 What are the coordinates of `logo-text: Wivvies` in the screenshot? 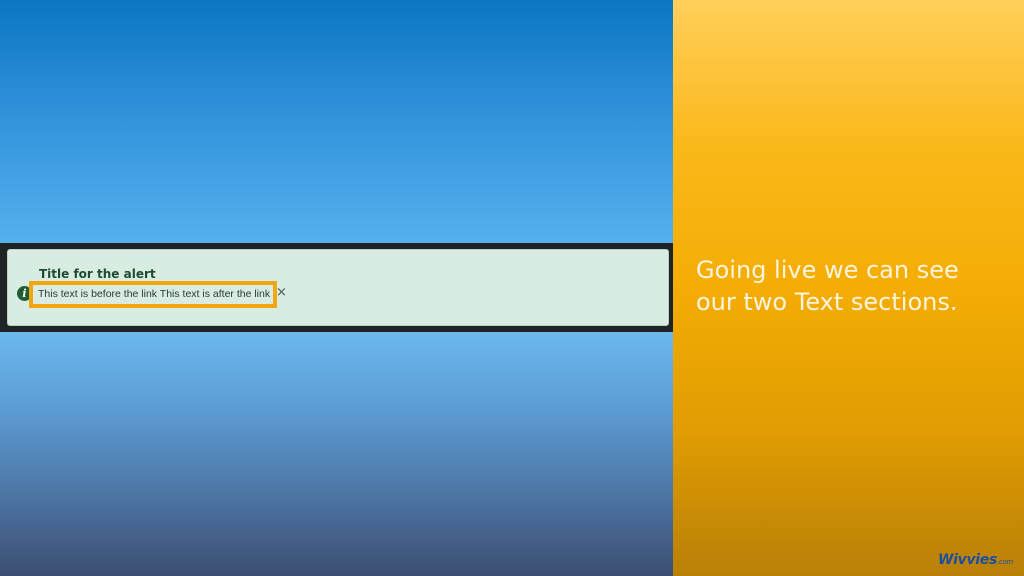 It's located at (968, 560).